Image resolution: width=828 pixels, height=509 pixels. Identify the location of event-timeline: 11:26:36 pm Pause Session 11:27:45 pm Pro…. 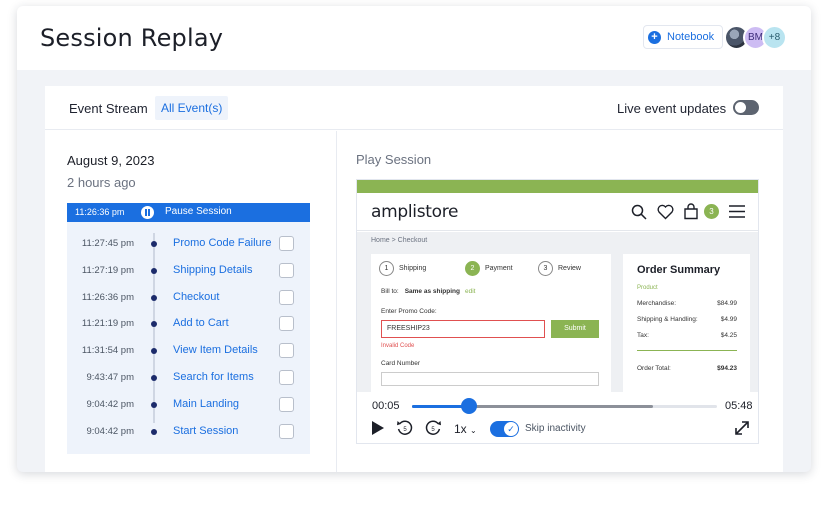
(188, 328).